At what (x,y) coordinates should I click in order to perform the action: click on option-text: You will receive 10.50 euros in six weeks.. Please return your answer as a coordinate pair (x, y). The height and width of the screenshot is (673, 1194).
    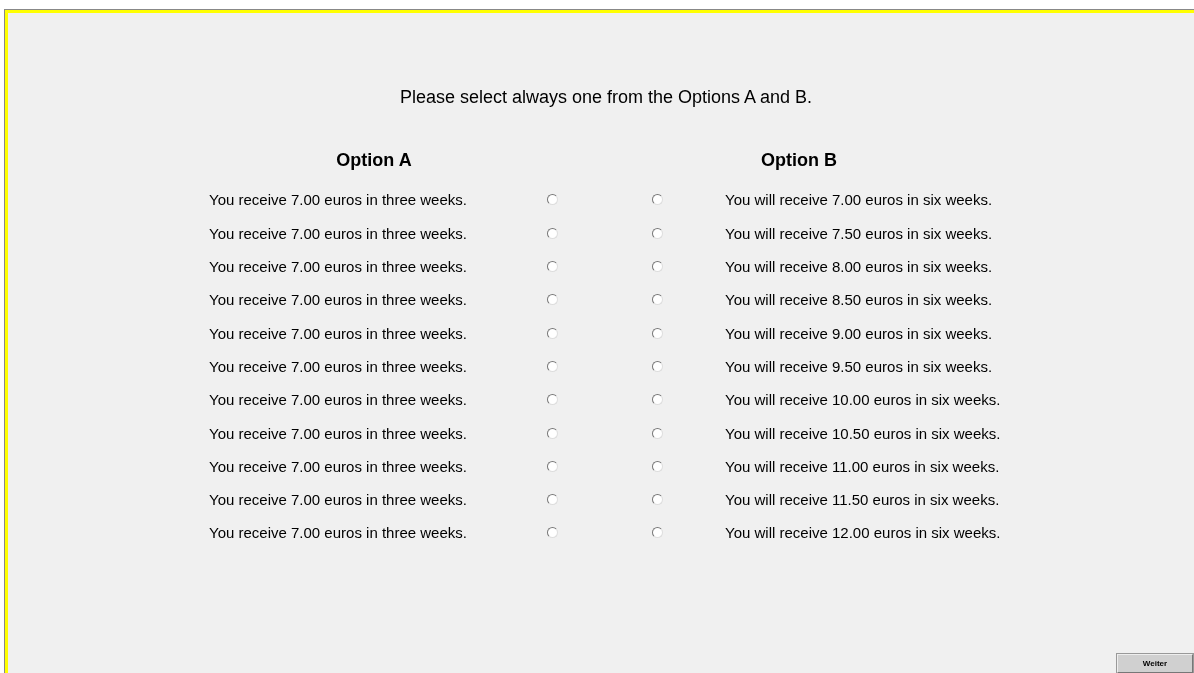
    Looking at the image, I should click on (863, 433).